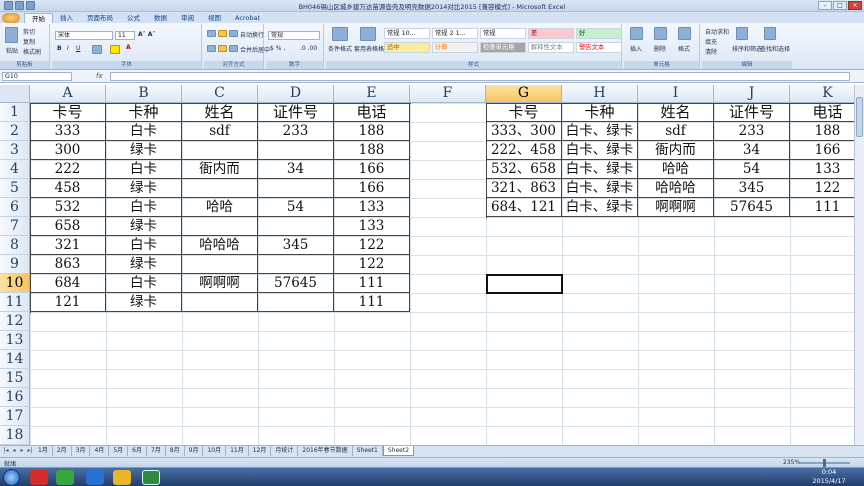 Image resolution: width=864 pixels, height=486 pixels. I want to click on cell-style-4: 好, so click(599, 33).